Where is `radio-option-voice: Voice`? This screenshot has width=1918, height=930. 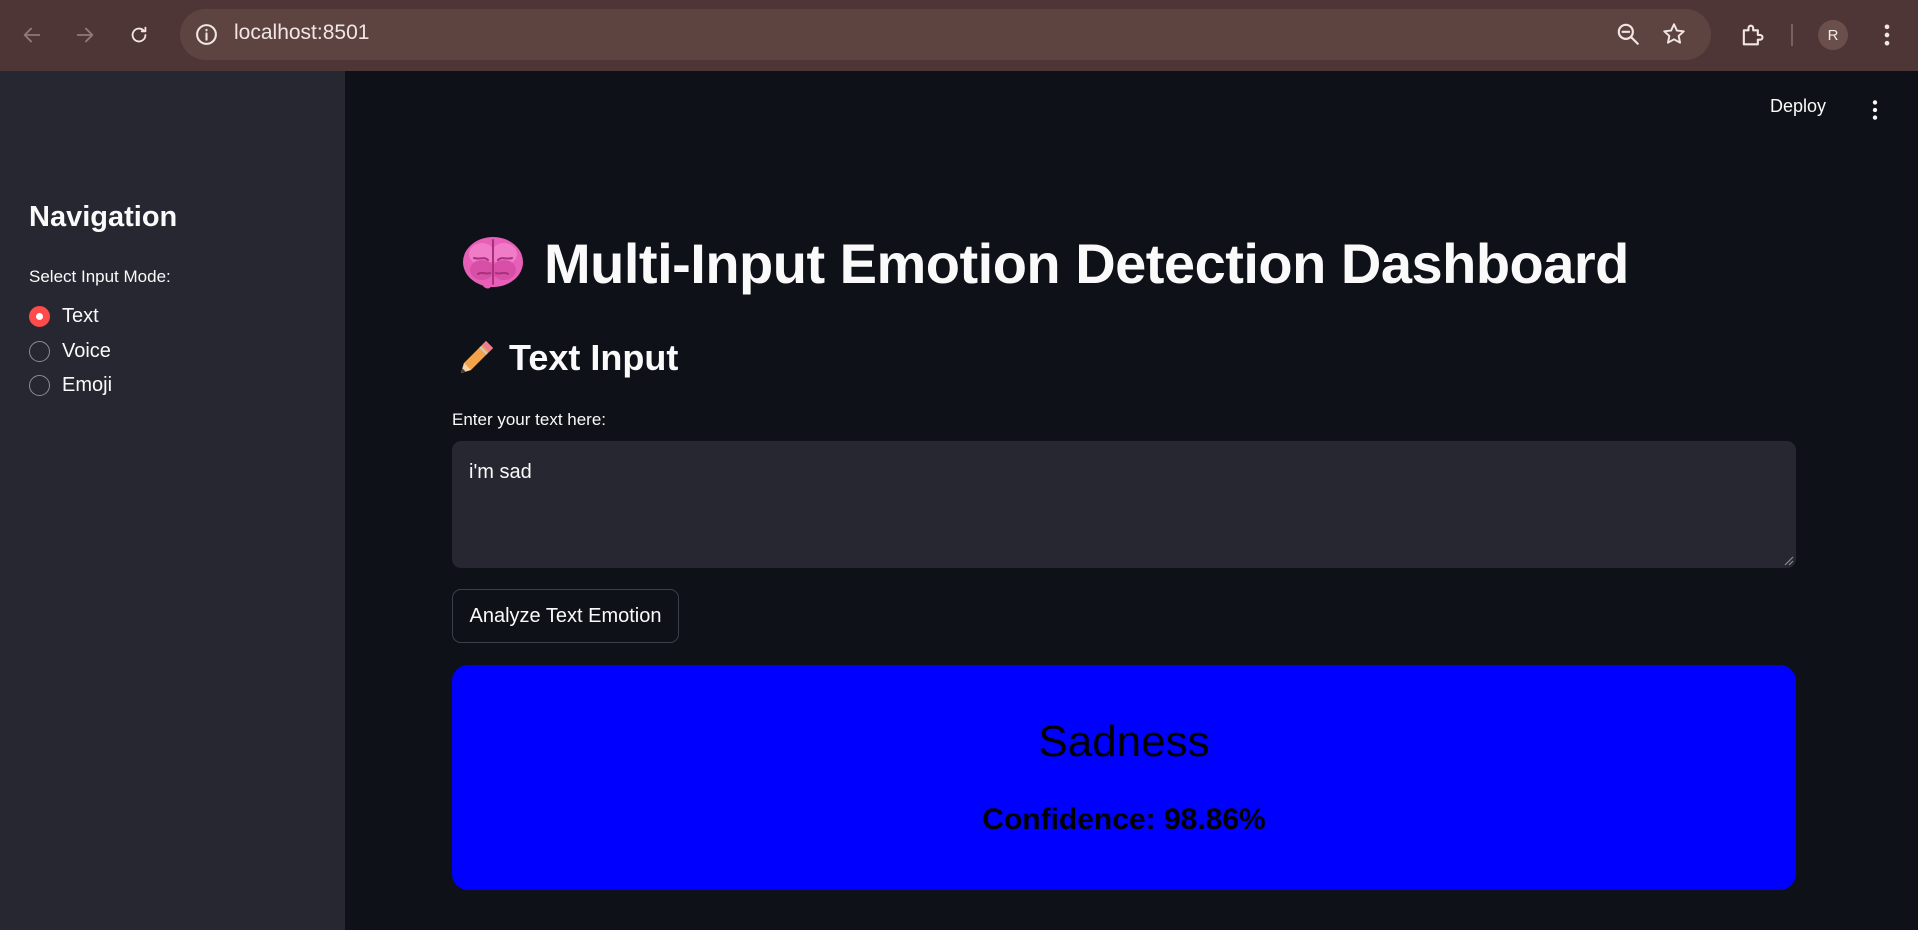 radio-option-voice: Voice is located at coordinates (70, 351).